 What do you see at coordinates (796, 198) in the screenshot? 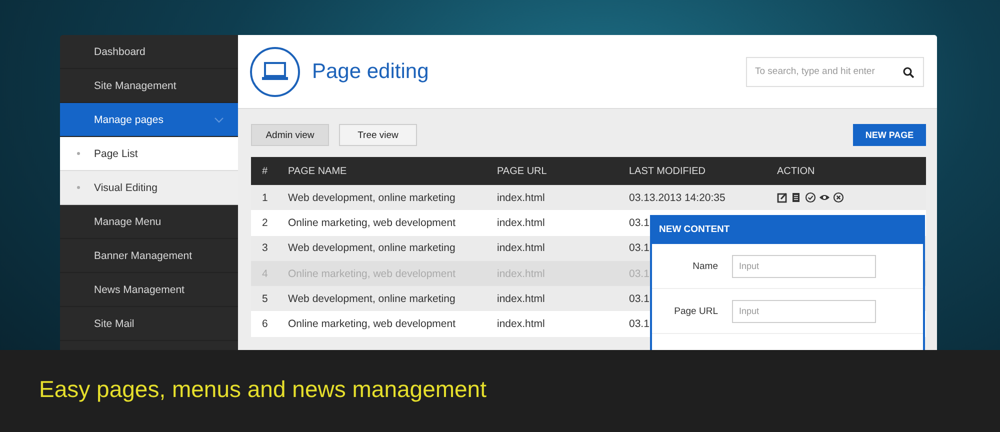
I see `notes-icon` at bounding box center [796, 198].